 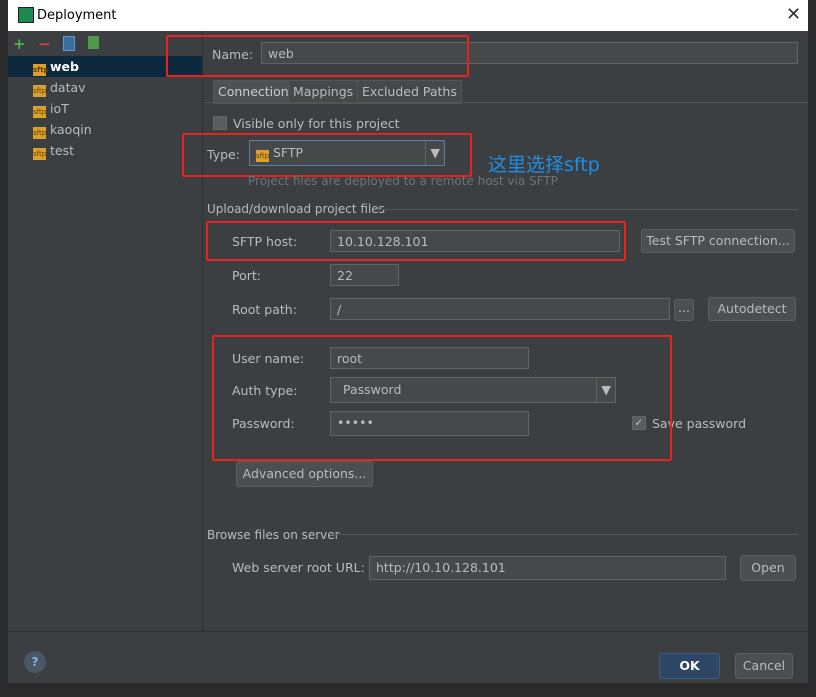 I want to click on item-label: datav, so click(x=68, y=87).